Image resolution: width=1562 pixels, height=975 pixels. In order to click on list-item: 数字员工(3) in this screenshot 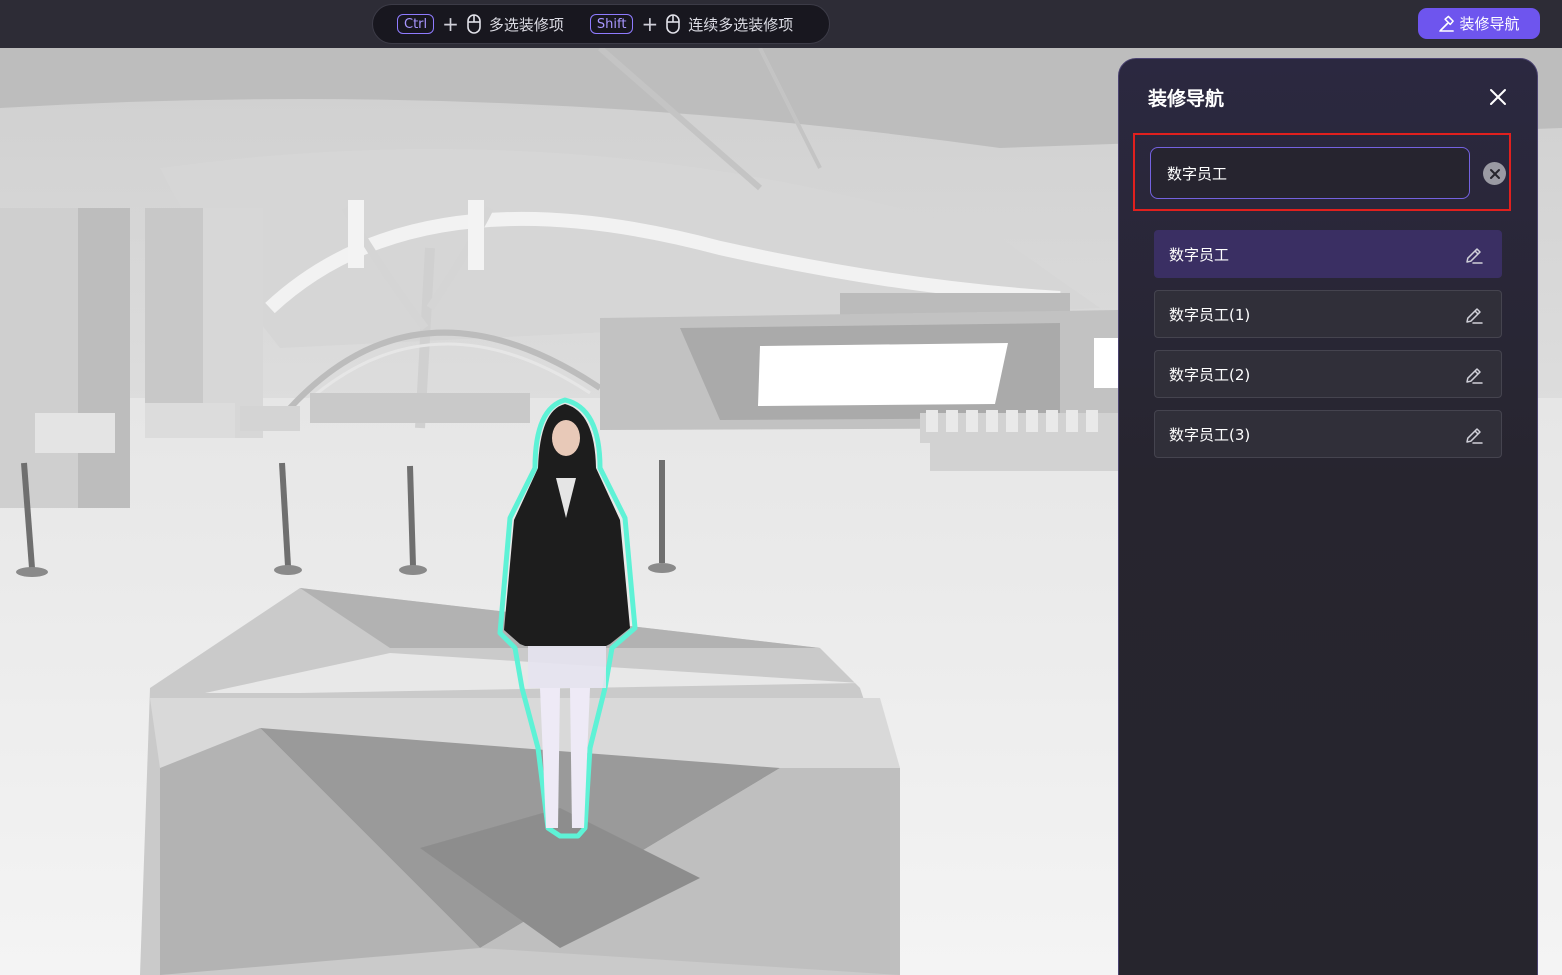, I will do `click(1328, 434)`.